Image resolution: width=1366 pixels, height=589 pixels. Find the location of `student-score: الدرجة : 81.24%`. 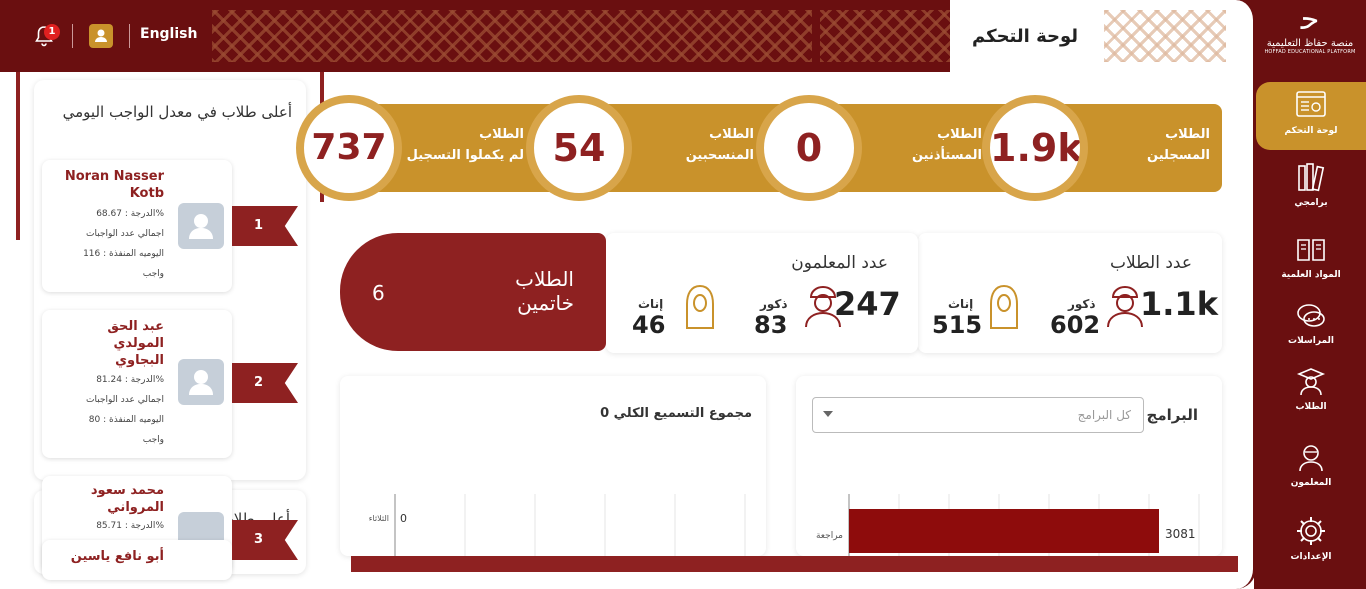

student-score: الدرجة : 81.24% is located at coordinates (130, 380).